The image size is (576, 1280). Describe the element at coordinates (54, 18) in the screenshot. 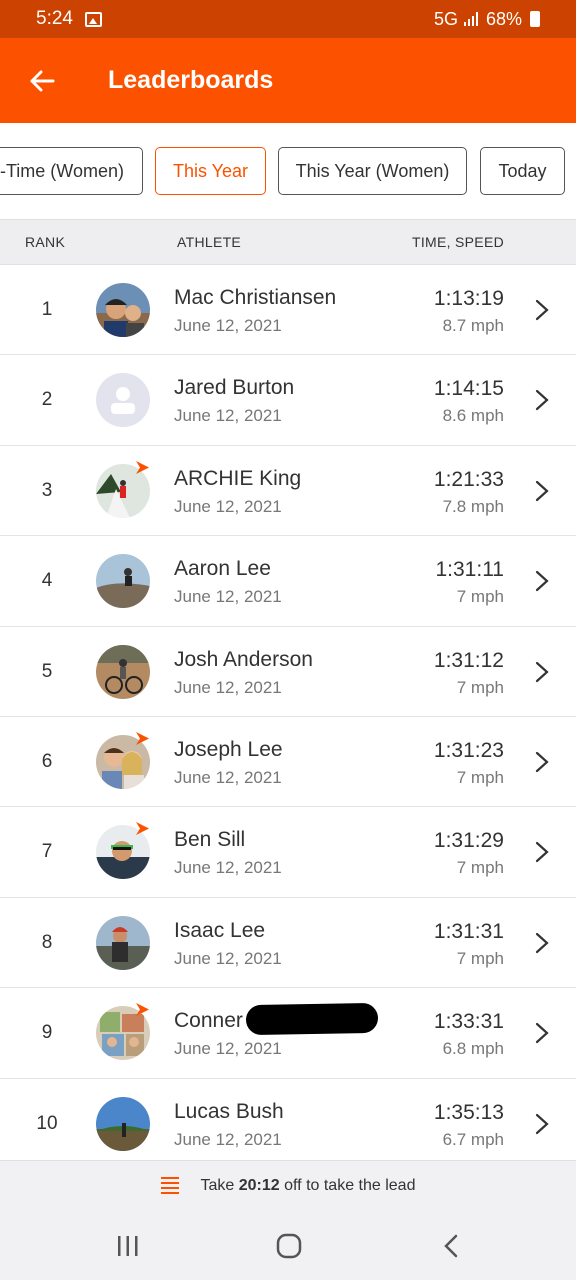

I see `status-time: 5:24` at that location.